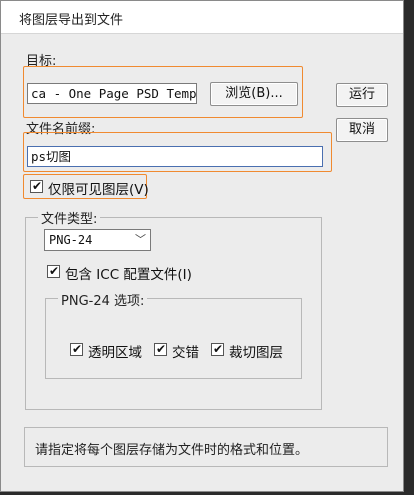  Describe the element at coordinates (69, 217) in the screenshot. I see `file-type-group-label: 文件类型:` at that location.